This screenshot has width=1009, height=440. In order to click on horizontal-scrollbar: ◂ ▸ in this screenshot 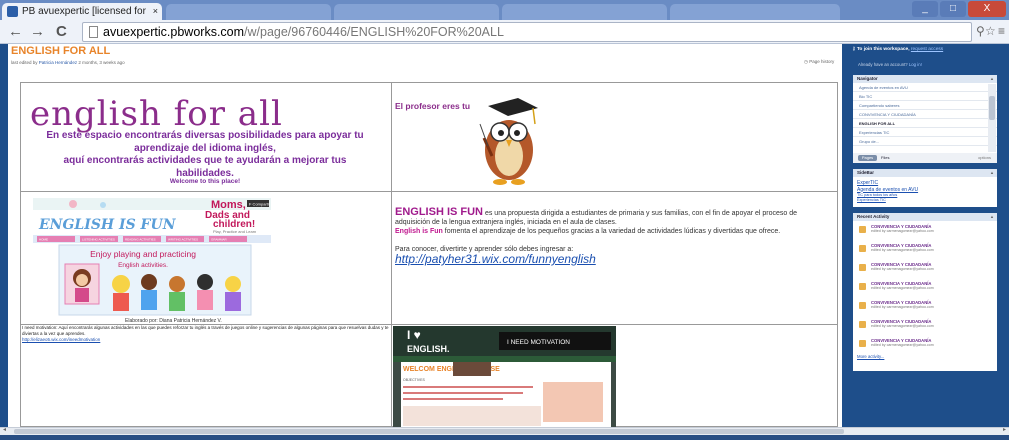, I will do `click(504, 431)`.